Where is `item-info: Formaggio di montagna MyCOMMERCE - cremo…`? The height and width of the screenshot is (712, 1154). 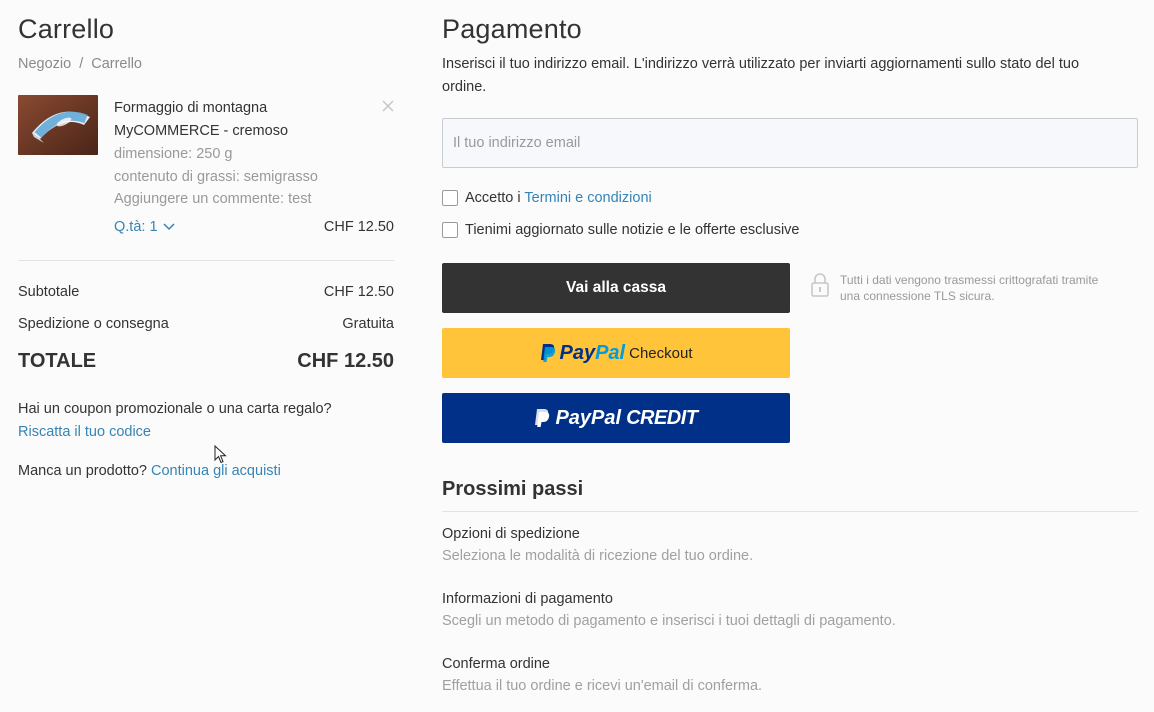
item-info: Formaggio di montagna MyCOMMERCE - cremo… is located at coordinates (244, 154).